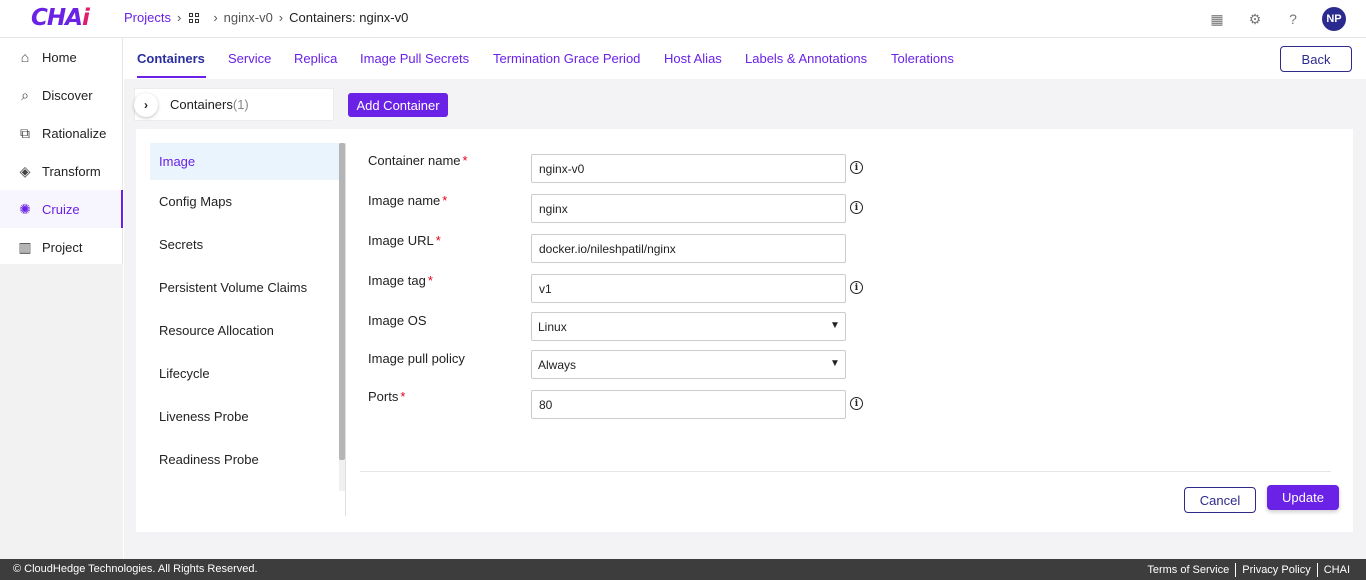 This screenshot has width=1366, height=580. Describe the element at coordinates (1334, 19) in the screenshot. I see `avatar: NP` at that location.